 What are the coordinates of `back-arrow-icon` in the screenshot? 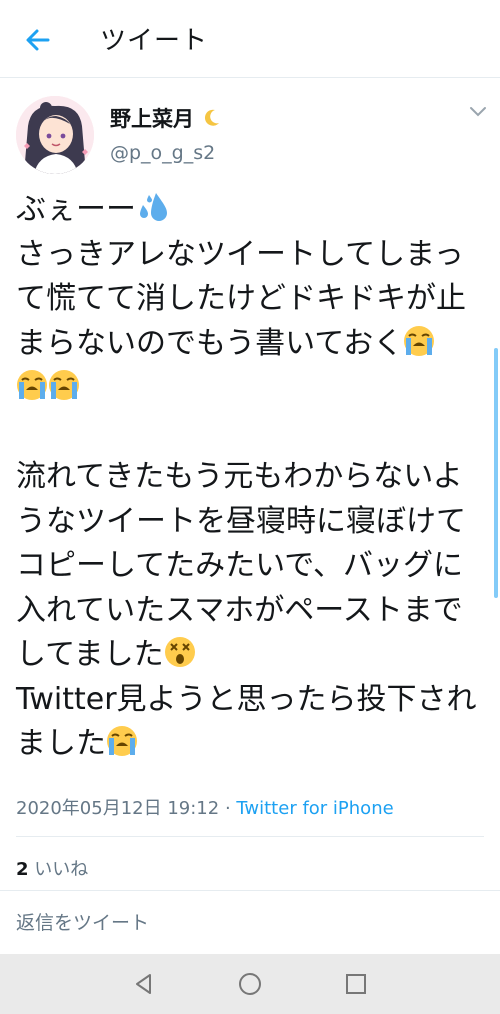 It's located at (38, 40).